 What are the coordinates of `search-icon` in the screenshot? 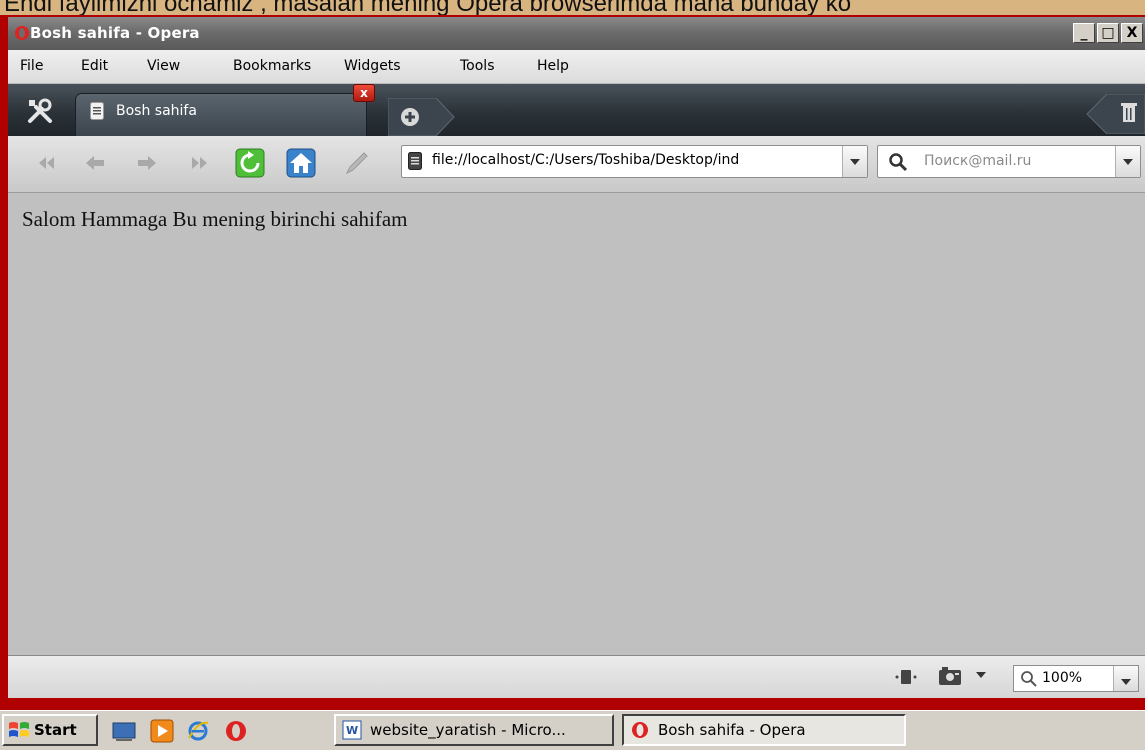 It's located at (898, 162).